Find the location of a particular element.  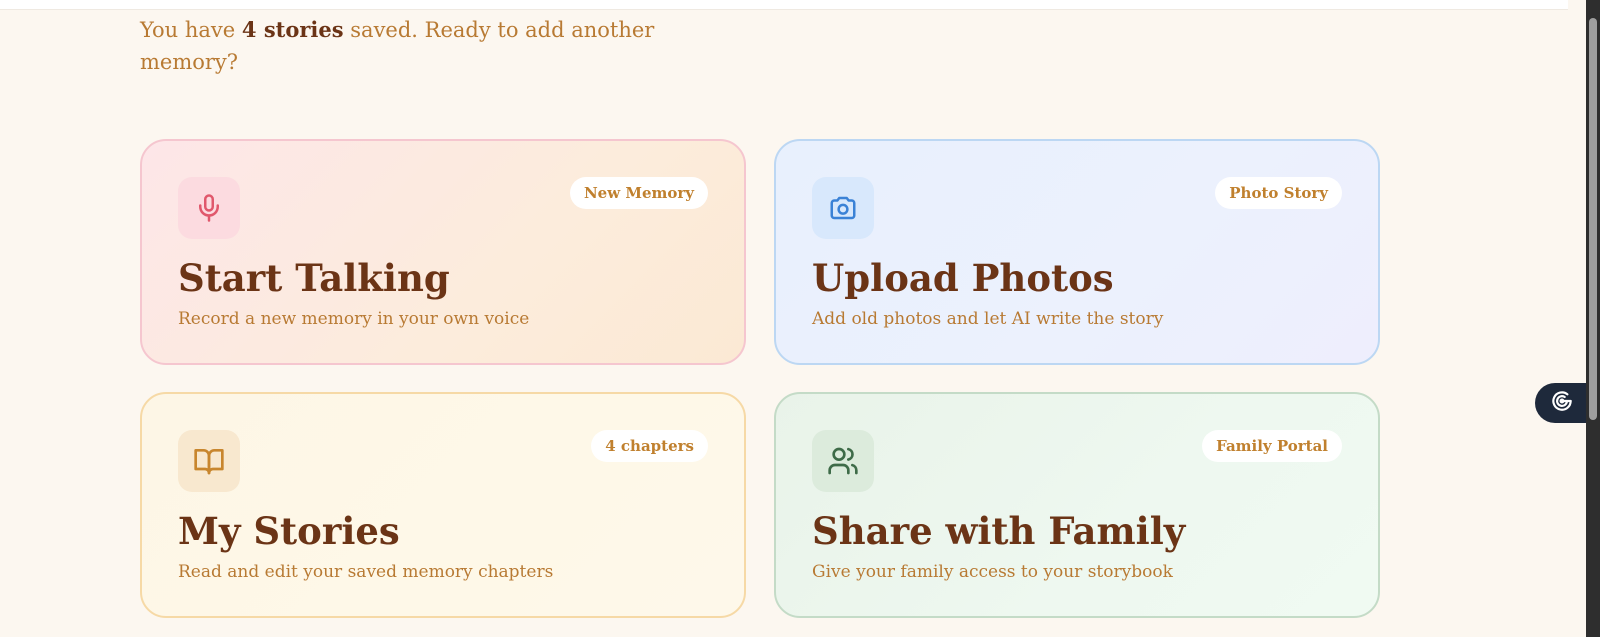

upload-photos-title: Upload Photos is located at coordinates (963, 278).